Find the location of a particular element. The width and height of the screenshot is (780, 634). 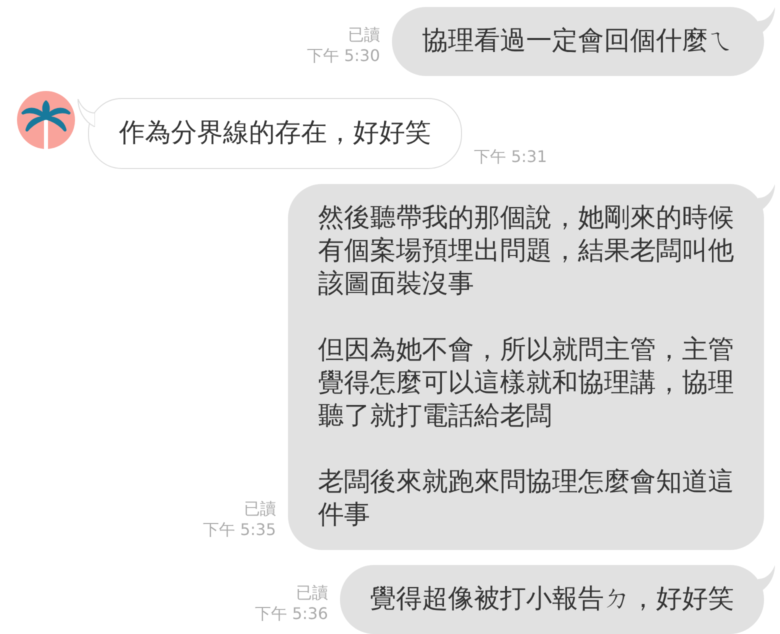

message-time: 下午 5:31 is located at coordinates (511, 156).